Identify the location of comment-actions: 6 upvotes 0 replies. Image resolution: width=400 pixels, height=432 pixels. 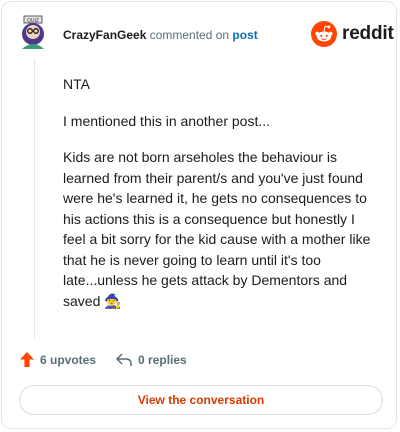
(113, 359).